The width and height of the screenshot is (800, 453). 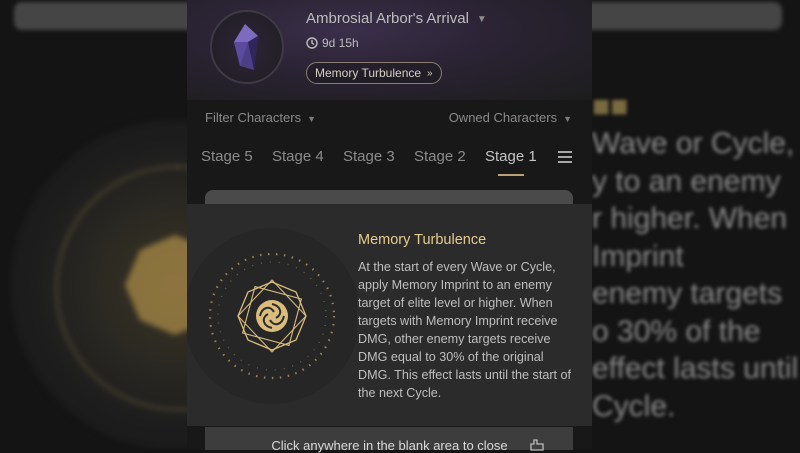 I want to click on filter-characters-label: Filter Characters, so click(x=253, y=117).